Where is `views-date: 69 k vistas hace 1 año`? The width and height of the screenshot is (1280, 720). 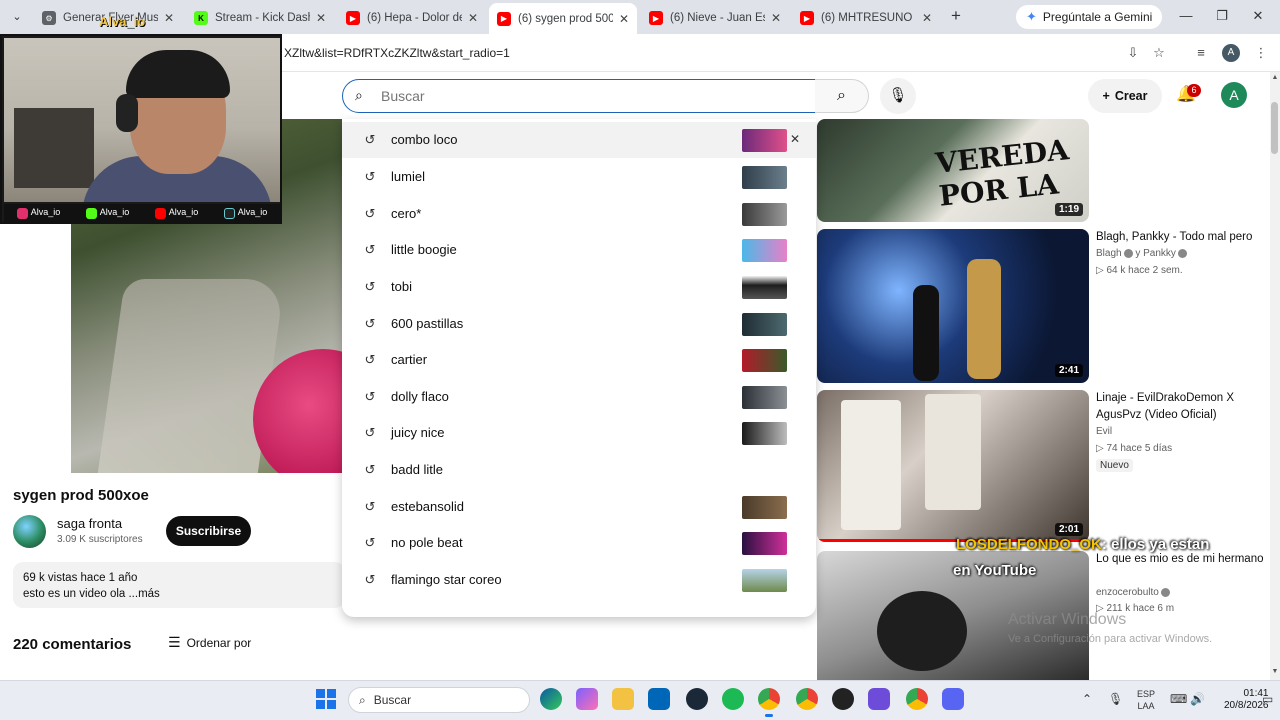
views-date: 69 k vistas hace 1 año is located at coordinates (80, 578).